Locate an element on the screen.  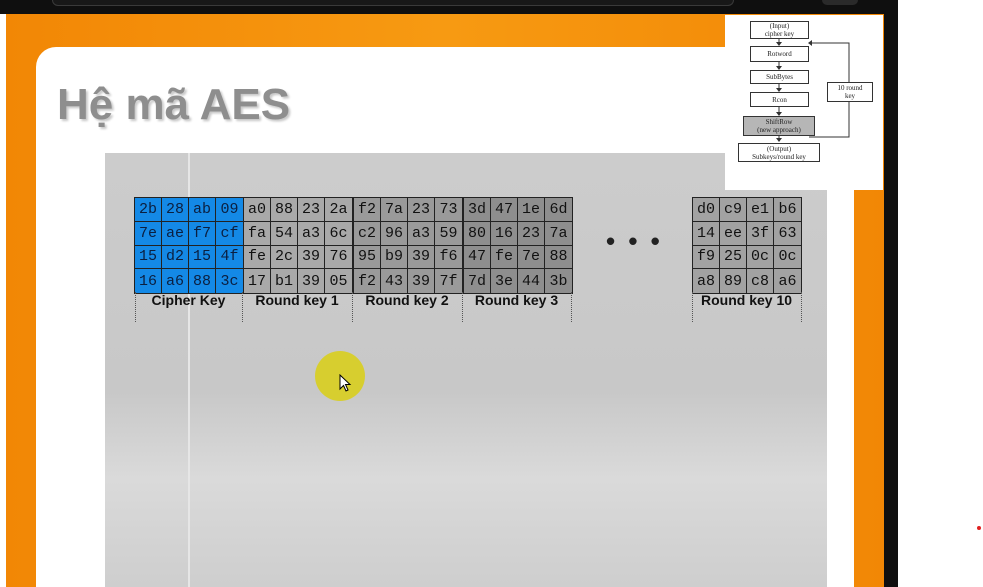
flow-output-box: (Output) Subkeys/round key is located at coordinates (779, 152).